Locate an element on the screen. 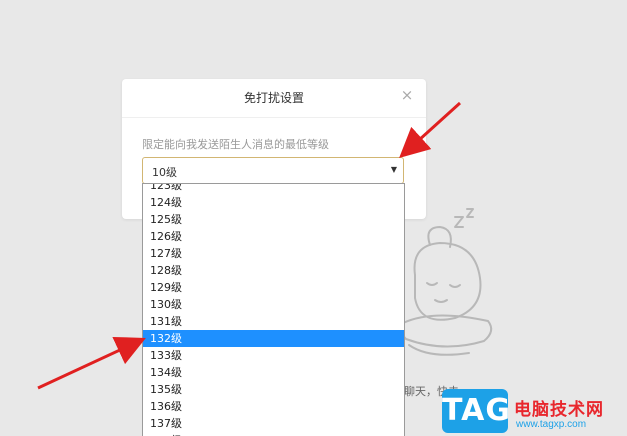 The width and height of the screenshot is (627, 436). dropdown-option: 138级 is located at coordinates (273, 434).